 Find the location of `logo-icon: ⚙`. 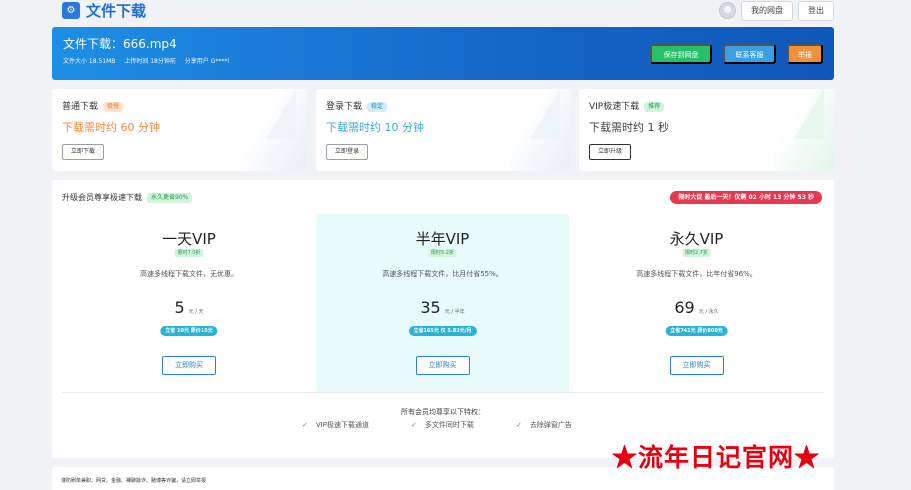

logo-icon: ⚙ is located at coordinates (71, 10).